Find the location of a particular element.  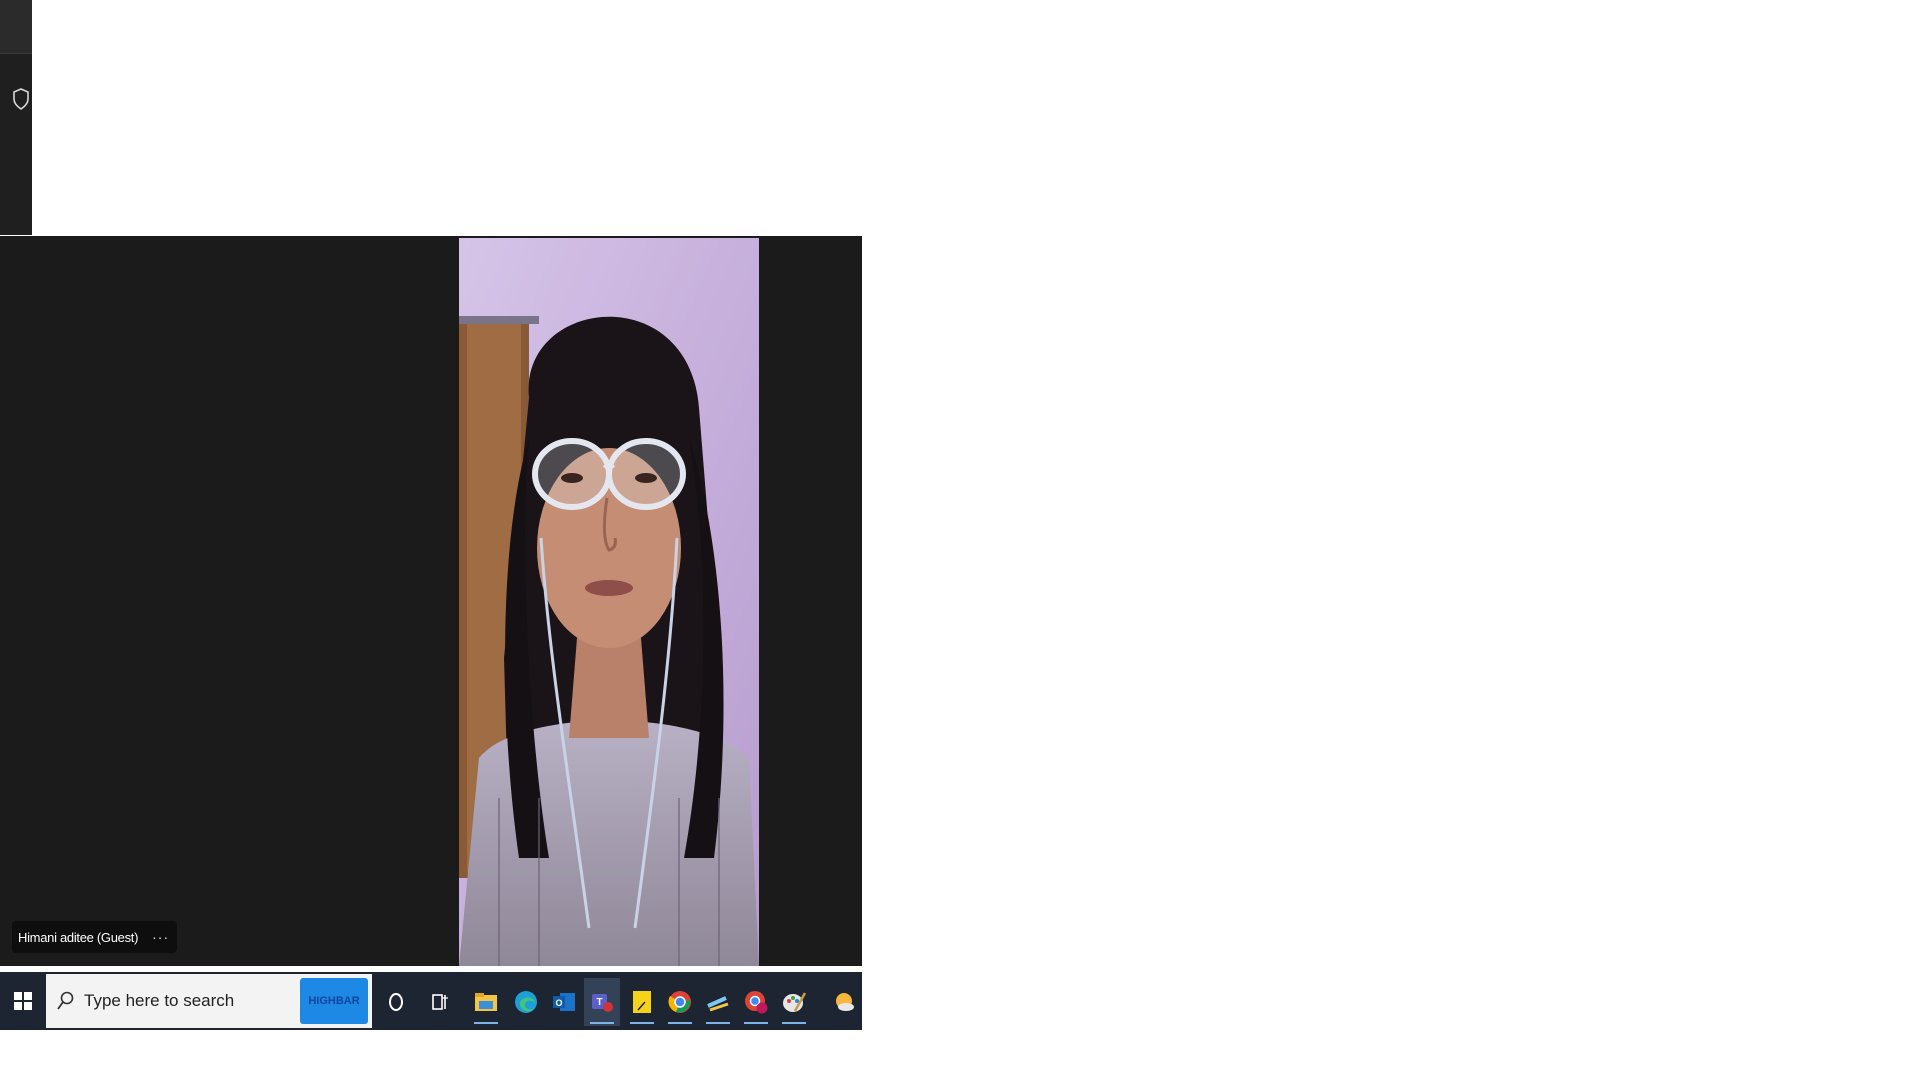

paint-icon is located at coordinates (794, 1002).